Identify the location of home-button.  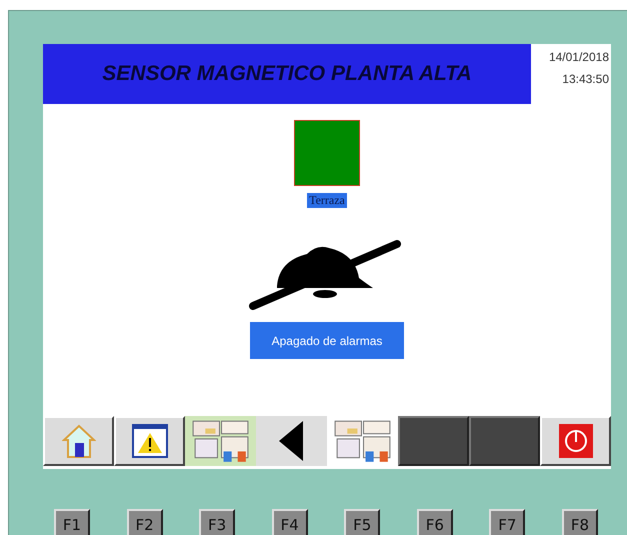
(78, 441).